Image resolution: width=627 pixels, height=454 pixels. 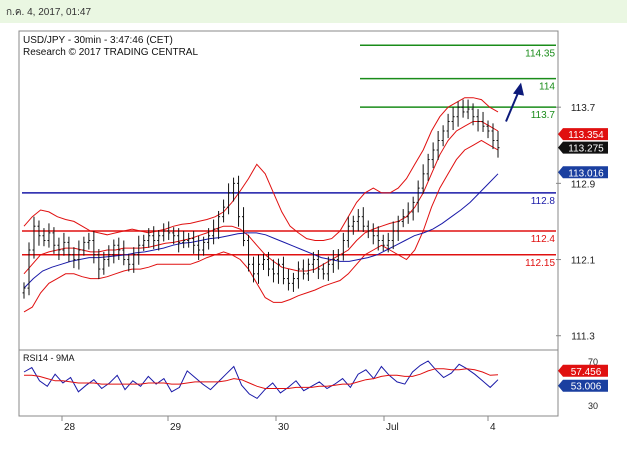 I want to click on price-tick-label-1: 112.9, so click(x=583, y=184).